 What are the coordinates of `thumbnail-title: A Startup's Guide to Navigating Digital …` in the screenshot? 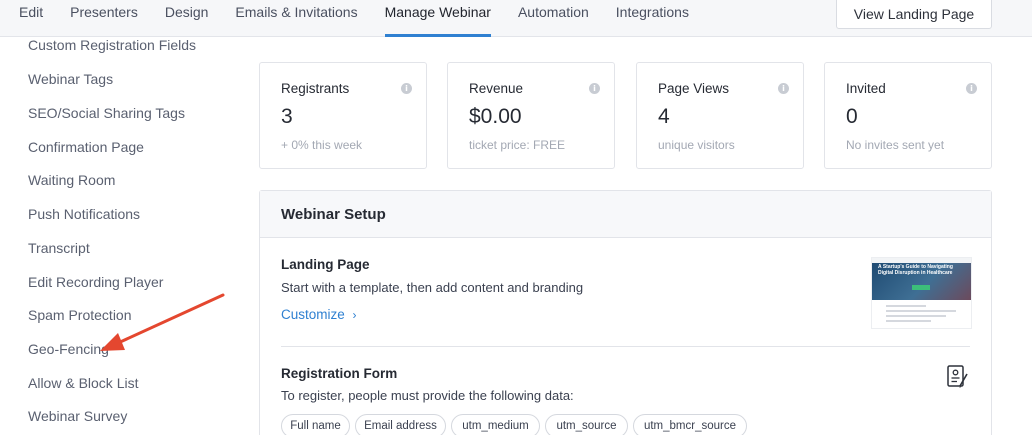 It's located at (915, 270).